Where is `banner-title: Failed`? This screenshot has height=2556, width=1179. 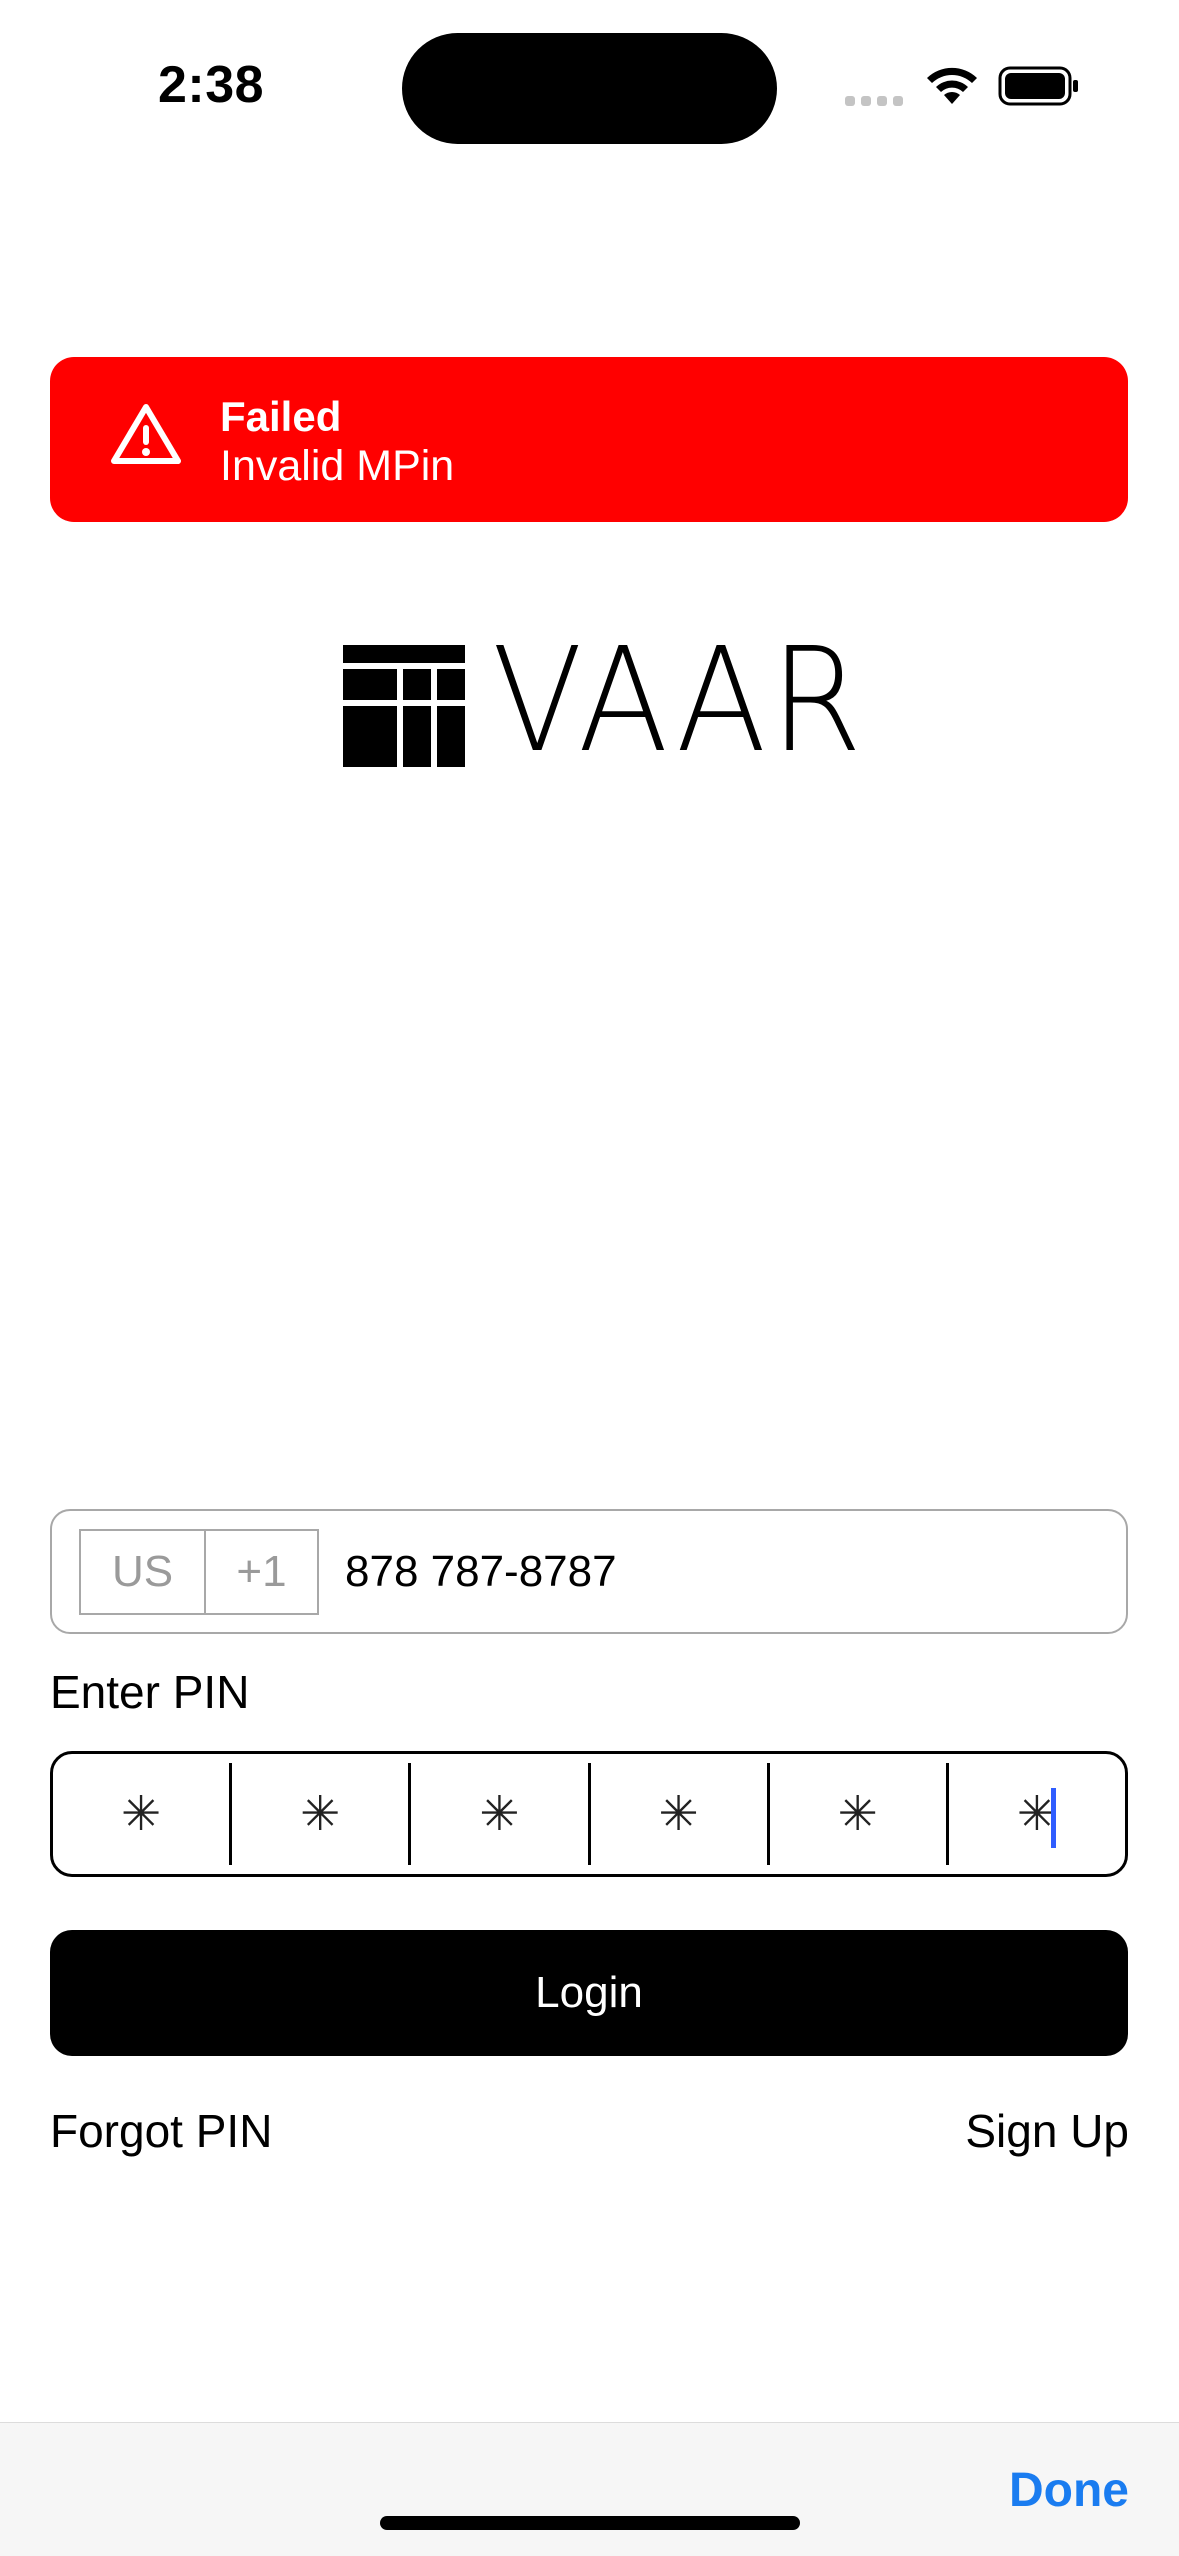 banner-title: Failed is located at coordinates (281, 416).